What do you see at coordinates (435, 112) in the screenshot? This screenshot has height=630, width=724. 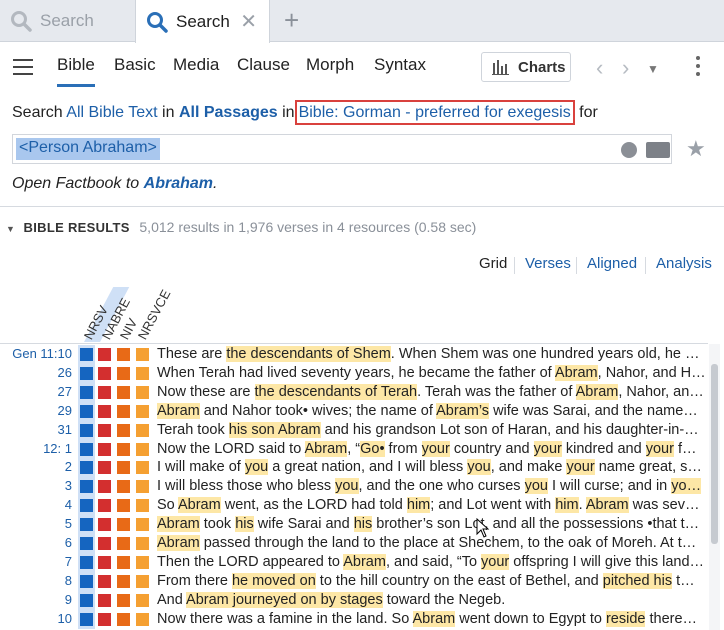 I see `resource-link: Bible: Gorman - preferred for exegesis` at bounding box center [435, 112].